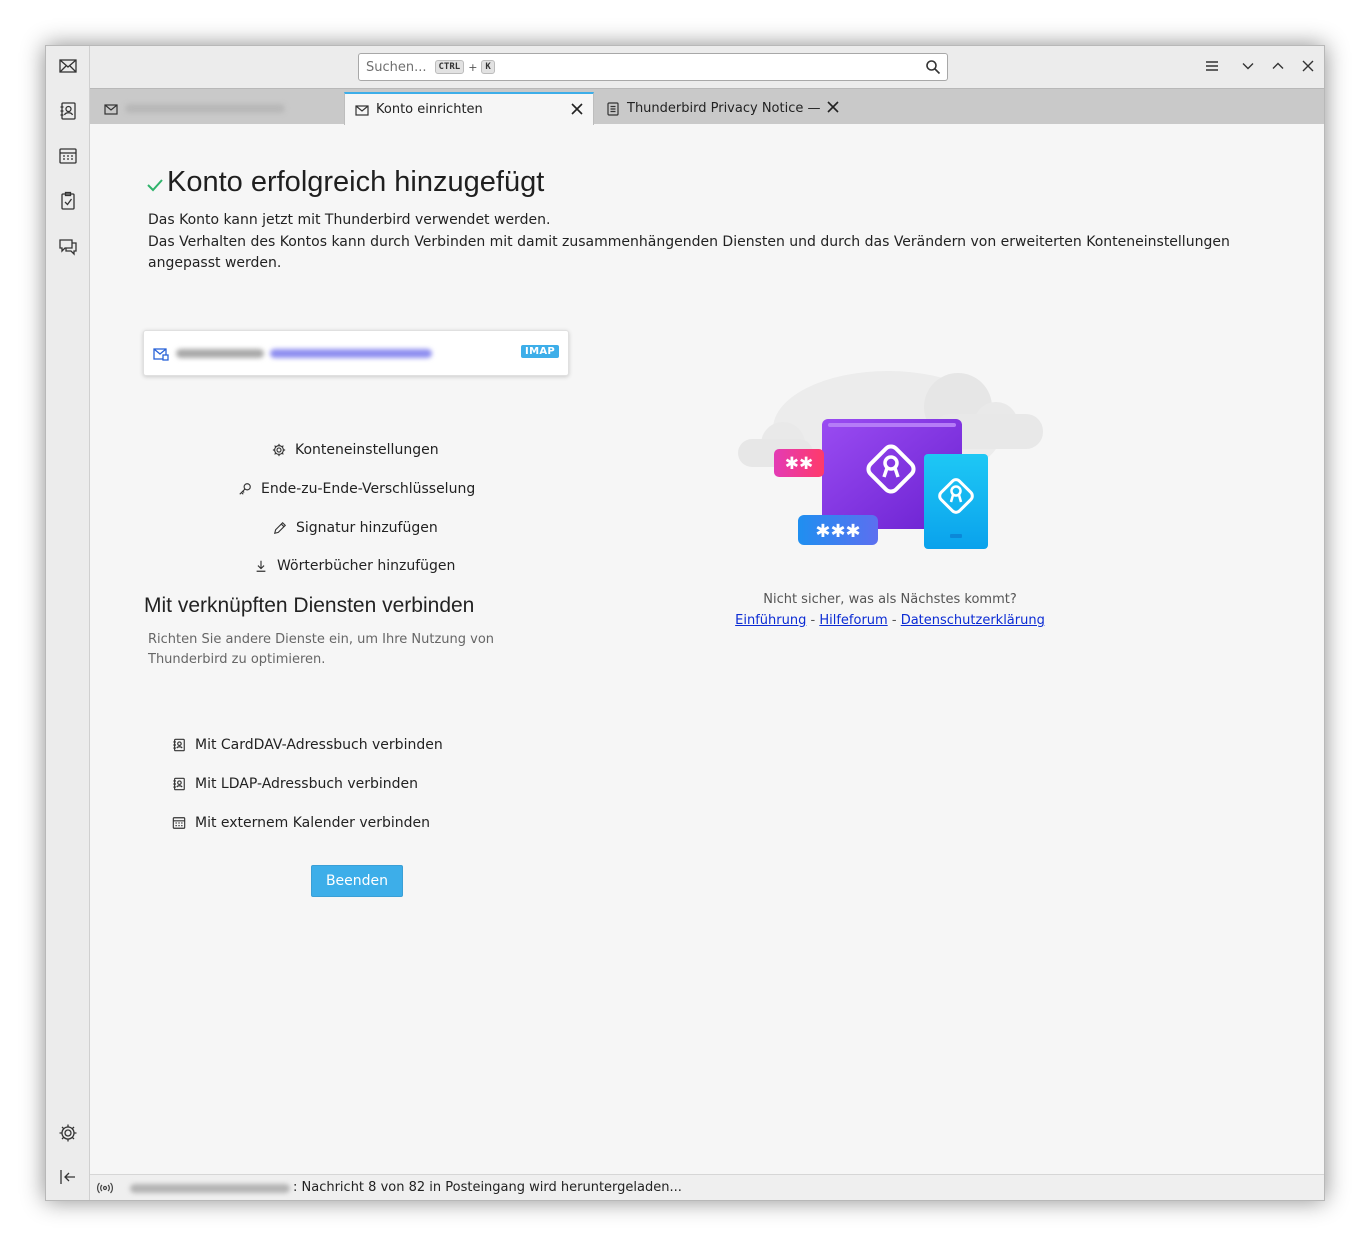 The image size is (1370, 1246). What do you see at coordinates (449, 67) in the screenshot?
I see `shortcut-key: CTRL` at bounding box center [449, 67].